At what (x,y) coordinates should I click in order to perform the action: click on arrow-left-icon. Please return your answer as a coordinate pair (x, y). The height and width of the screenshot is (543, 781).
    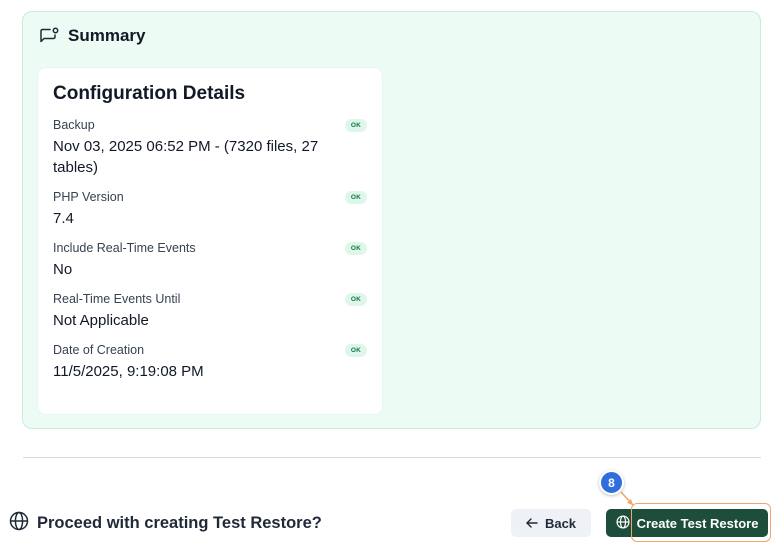
    Looking at the image, I should click on (532, 523).